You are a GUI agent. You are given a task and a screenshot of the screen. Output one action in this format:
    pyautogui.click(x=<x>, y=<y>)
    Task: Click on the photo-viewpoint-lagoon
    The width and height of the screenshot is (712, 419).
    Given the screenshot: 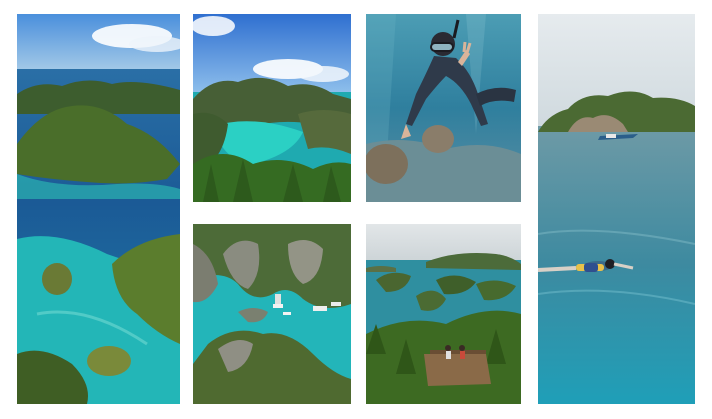 What is the action you would take?
    pyautogui.click(x=272, y=108)
    